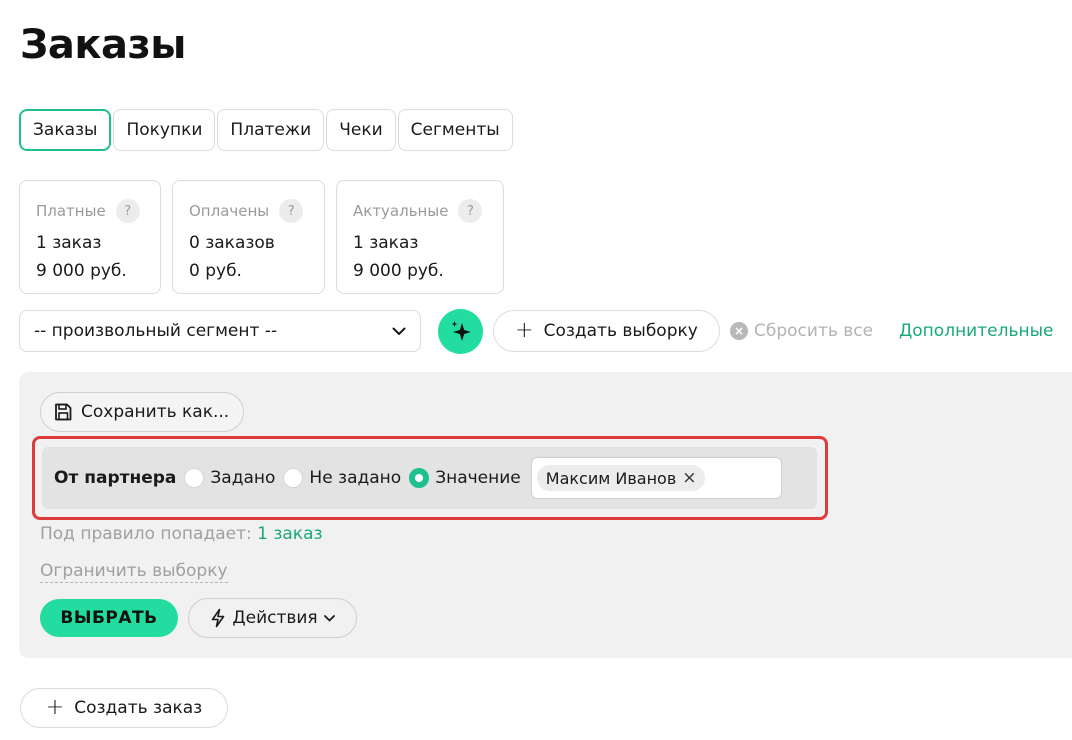 The image size is (1072, 740). What do you see at coordinates (63, 412) in the screenshot?
I see `save-icon` at bounding box center [63, 412].